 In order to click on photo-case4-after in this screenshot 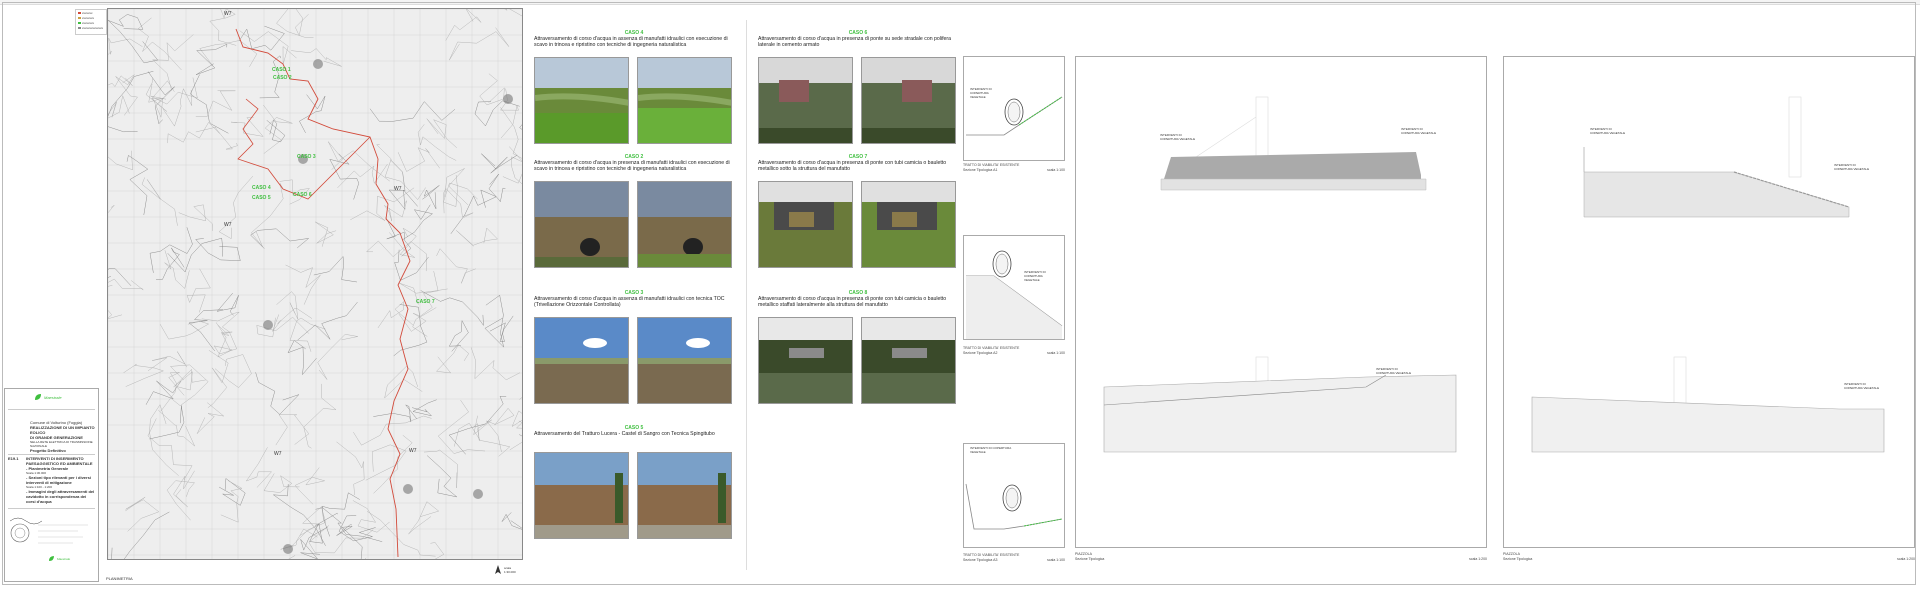, I will do `click(684, 100)`.